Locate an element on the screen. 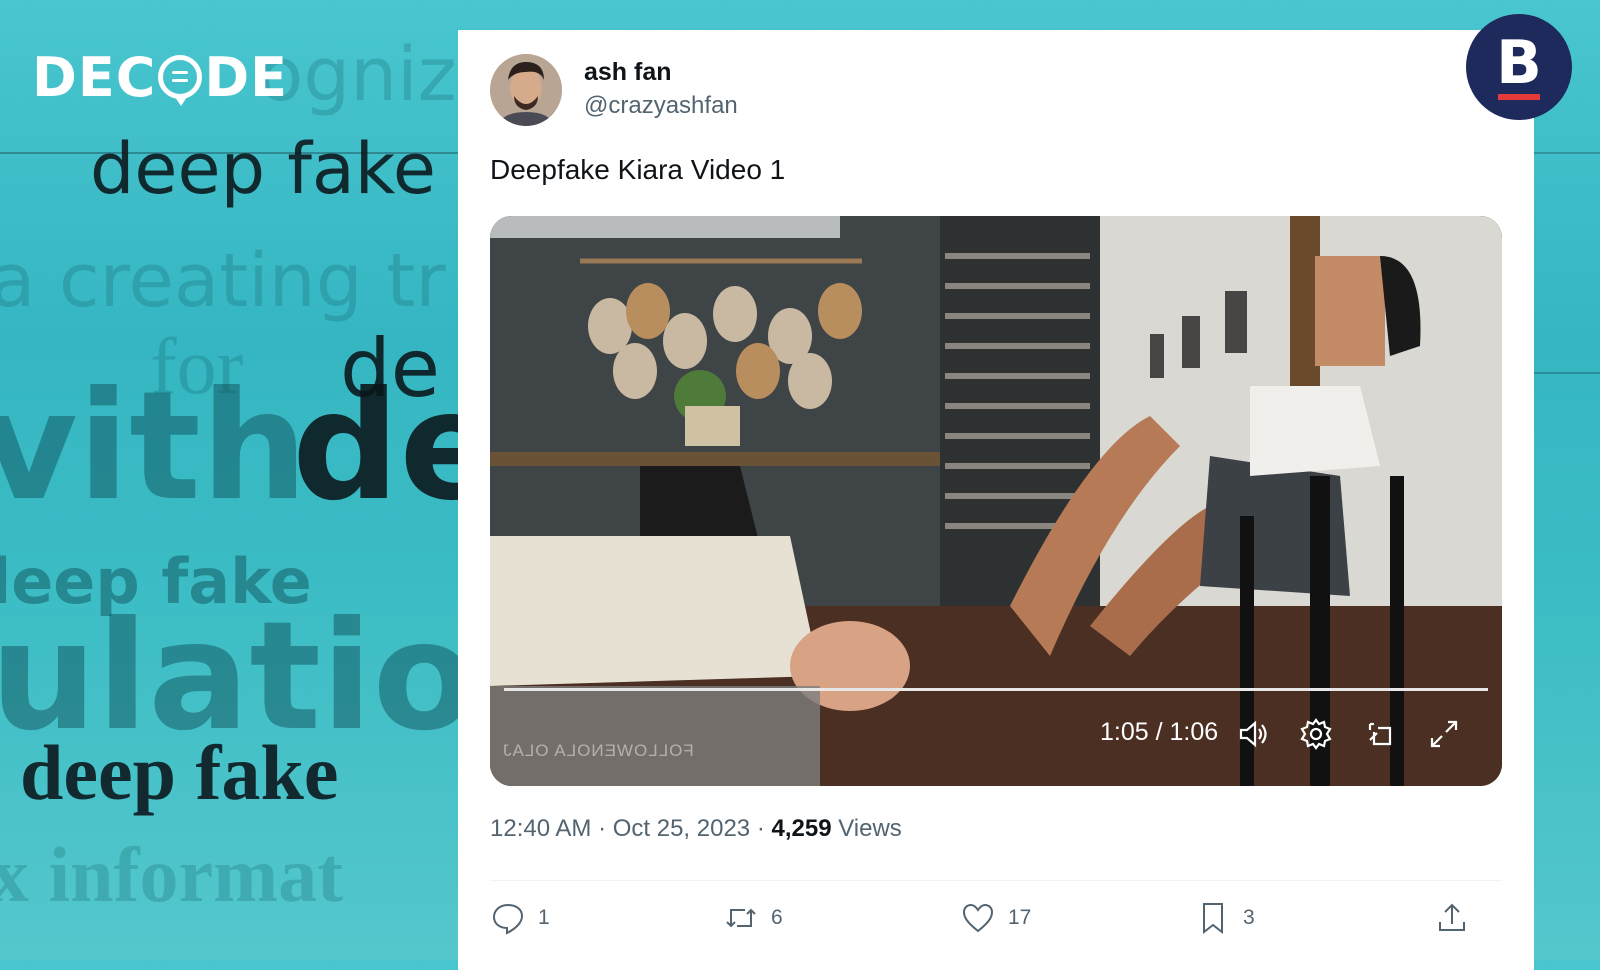  fullscreen-icon is located at coordinates (1444, 734).